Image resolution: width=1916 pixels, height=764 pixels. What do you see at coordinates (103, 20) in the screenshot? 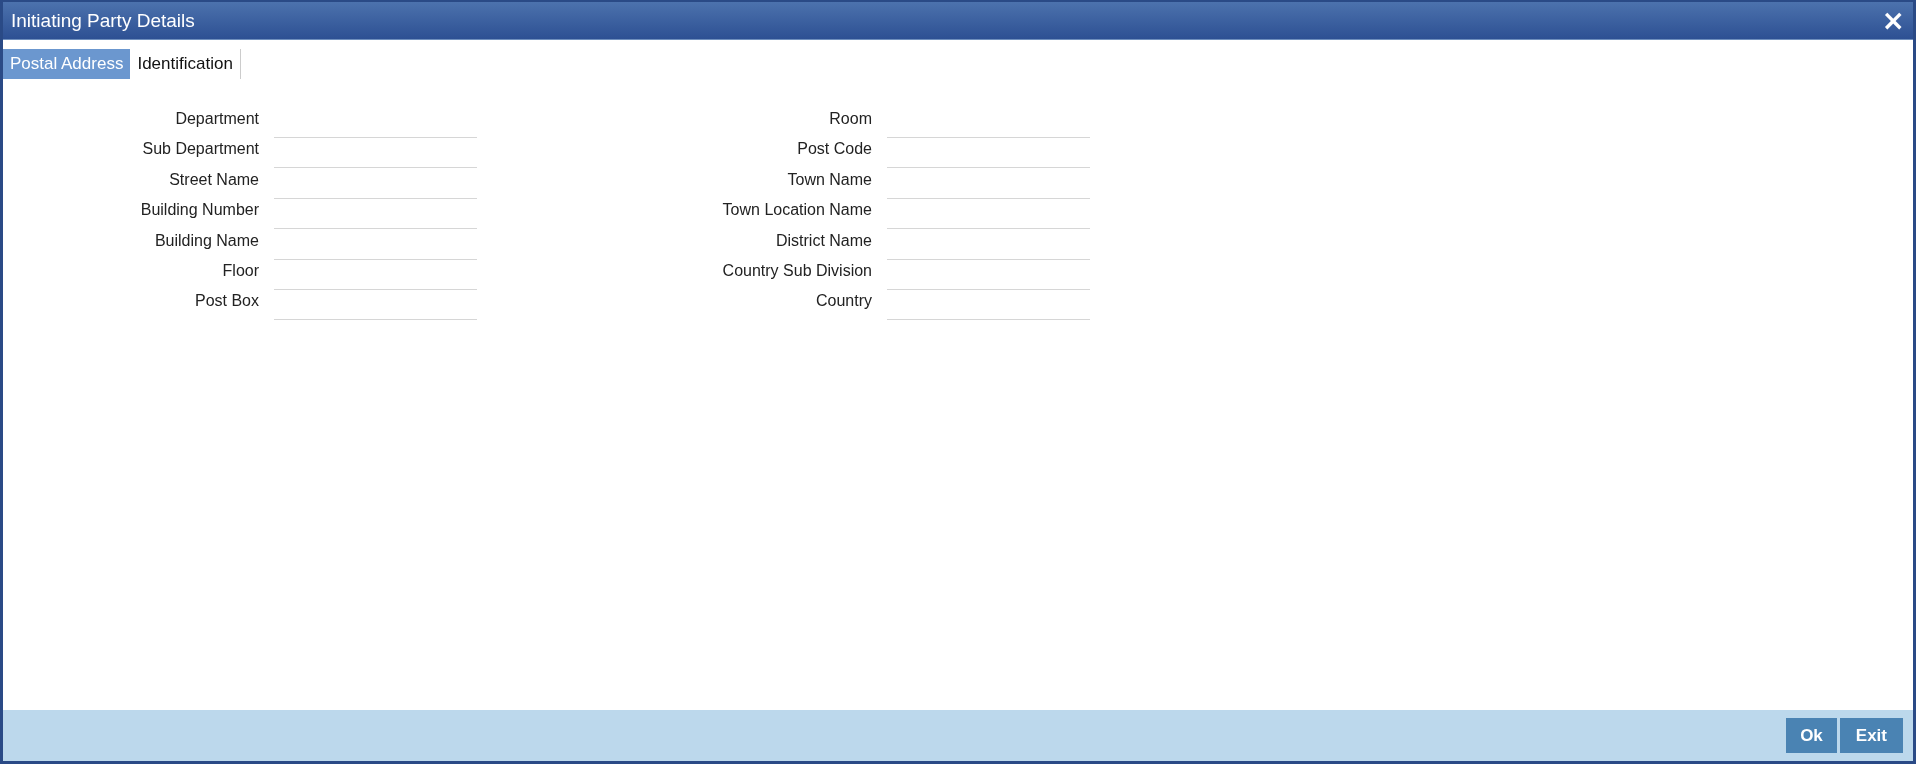
I see `window-title: Initiating Party Details` at bounding box center [103, 20].